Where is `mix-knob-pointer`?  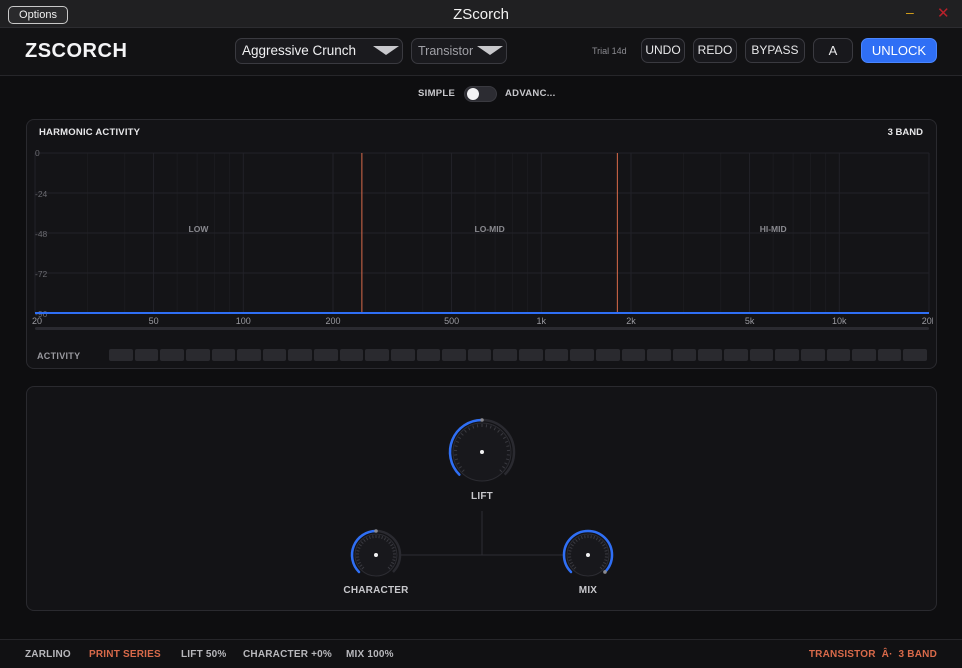 mix-knob-pointer is located at coordinates (605, 572).